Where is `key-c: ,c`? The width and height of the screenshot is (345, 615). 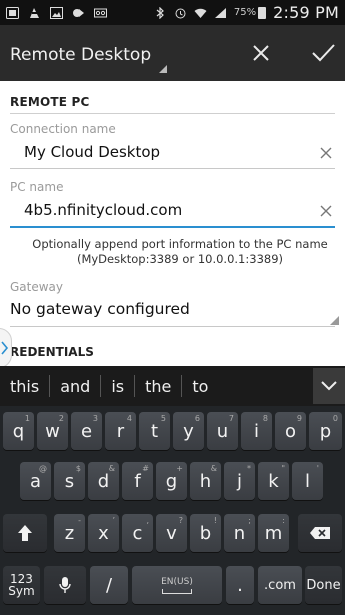
key-c: ,c is located at coordinates (137, 533).